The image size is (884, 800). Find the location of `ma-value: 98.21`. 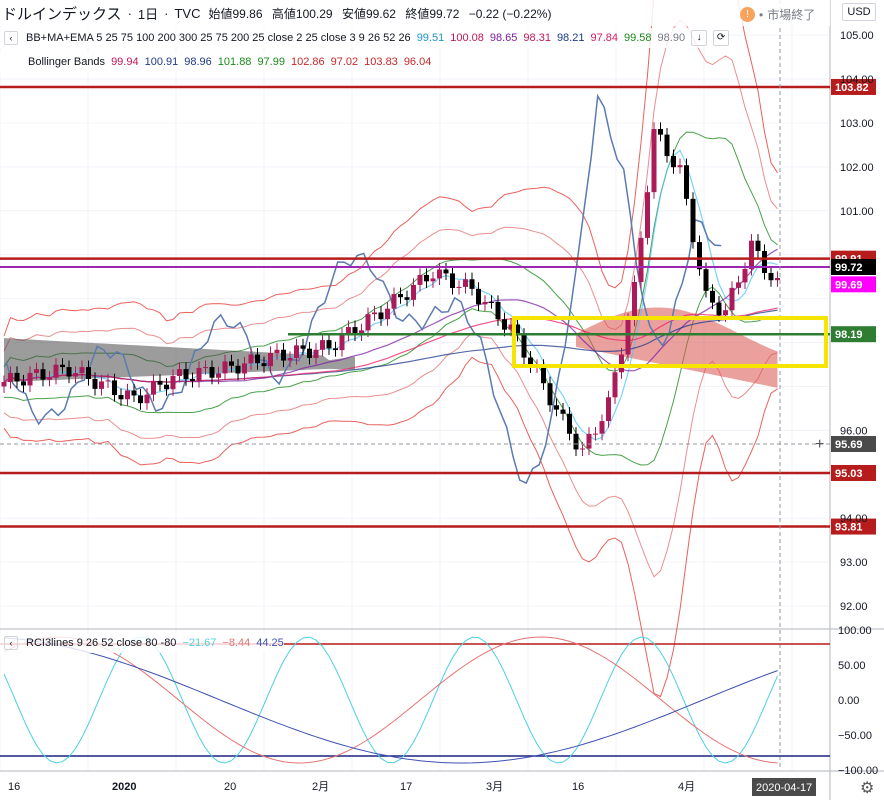

ma-value: 98.21 is located at coordinates (570, 38).